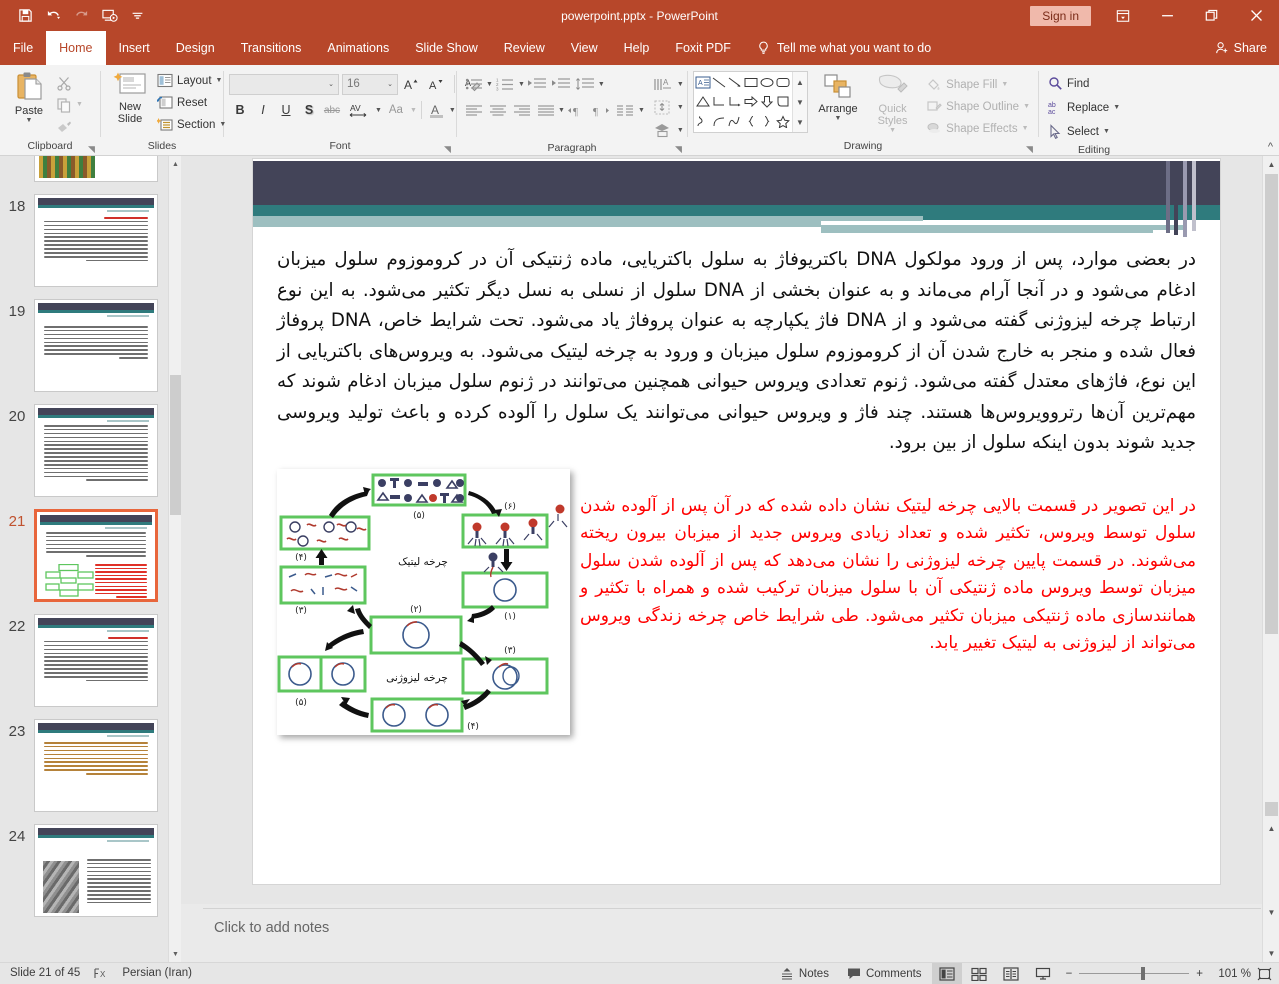 This screenshot has height=984, width=1279. I want to click on tab-animations: Animations, so click(358, 48).